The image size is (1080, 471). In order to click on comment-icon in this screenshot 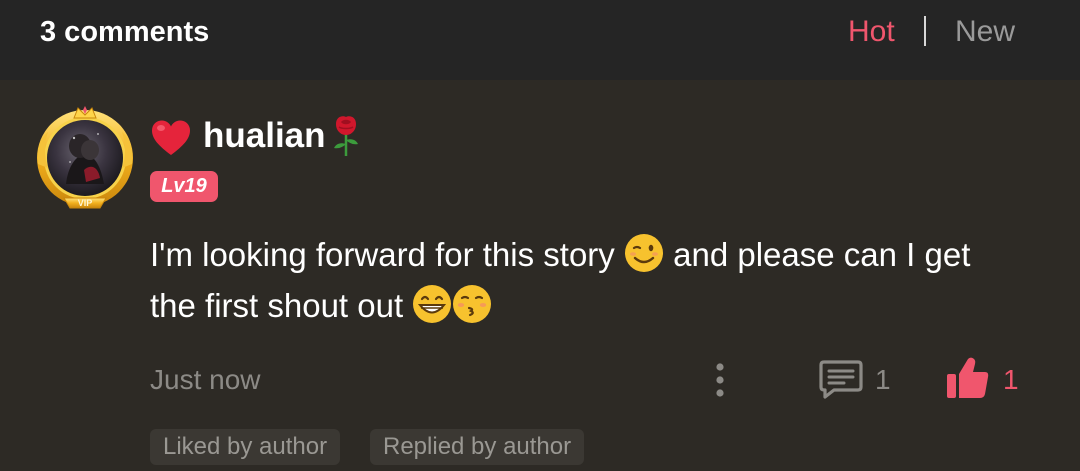, I will do `click(841, 379)`.